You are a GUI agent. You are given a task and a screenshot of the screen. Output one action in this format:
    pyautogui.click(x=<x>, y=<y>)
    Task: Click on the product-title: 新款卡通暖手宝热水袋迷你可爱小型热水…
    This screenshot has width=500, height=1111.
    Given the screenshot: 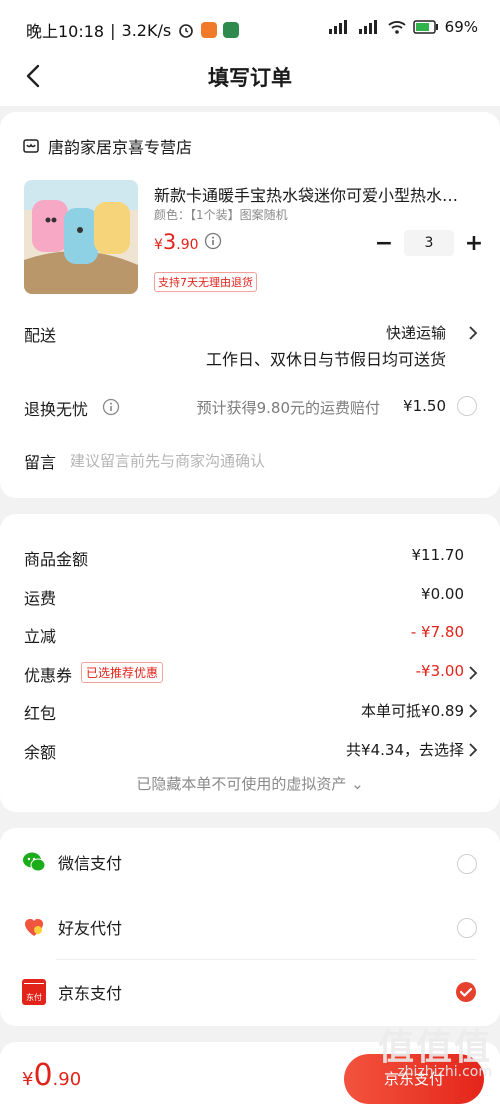 What is the action you would take?
    pyautogui.click(x=315, y=194)
    